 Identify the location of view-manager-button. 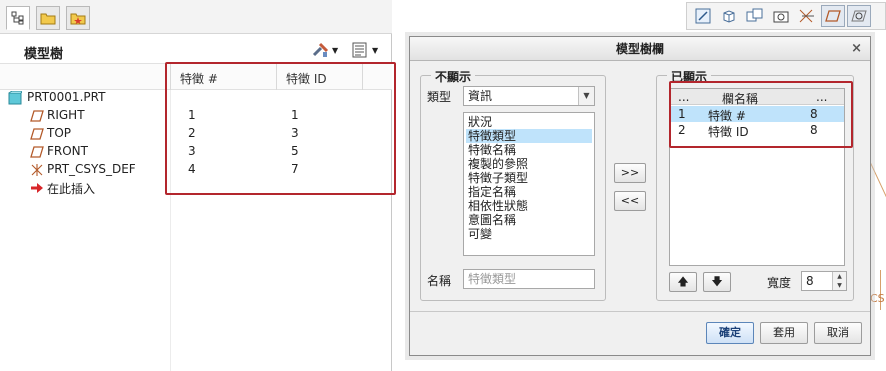
(781, 16).